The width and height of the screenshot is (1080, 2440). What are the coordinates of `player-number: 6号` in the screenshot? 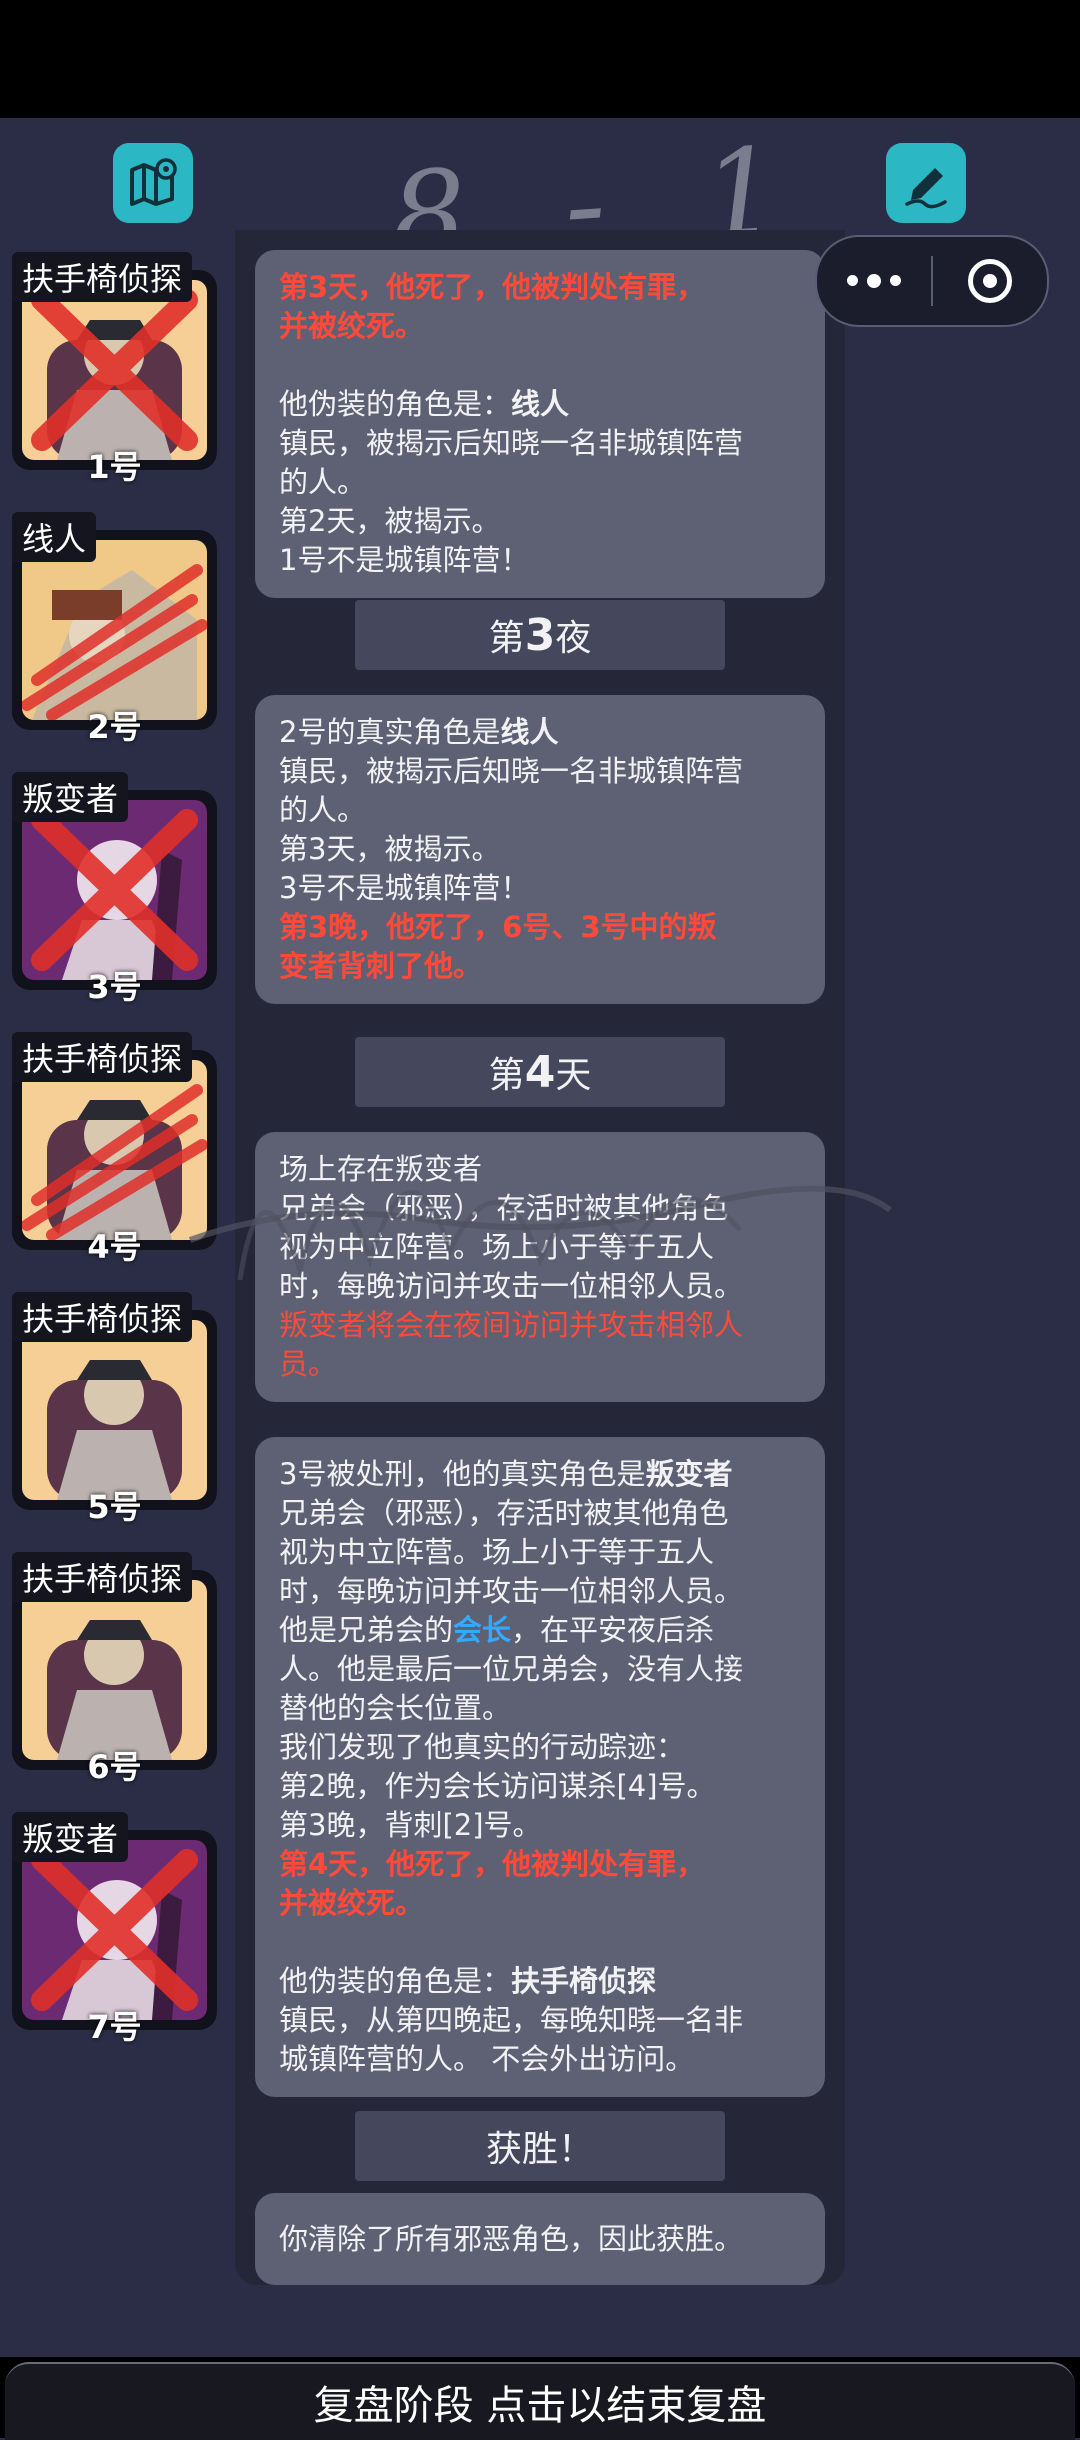 It's located at (114, 1767).